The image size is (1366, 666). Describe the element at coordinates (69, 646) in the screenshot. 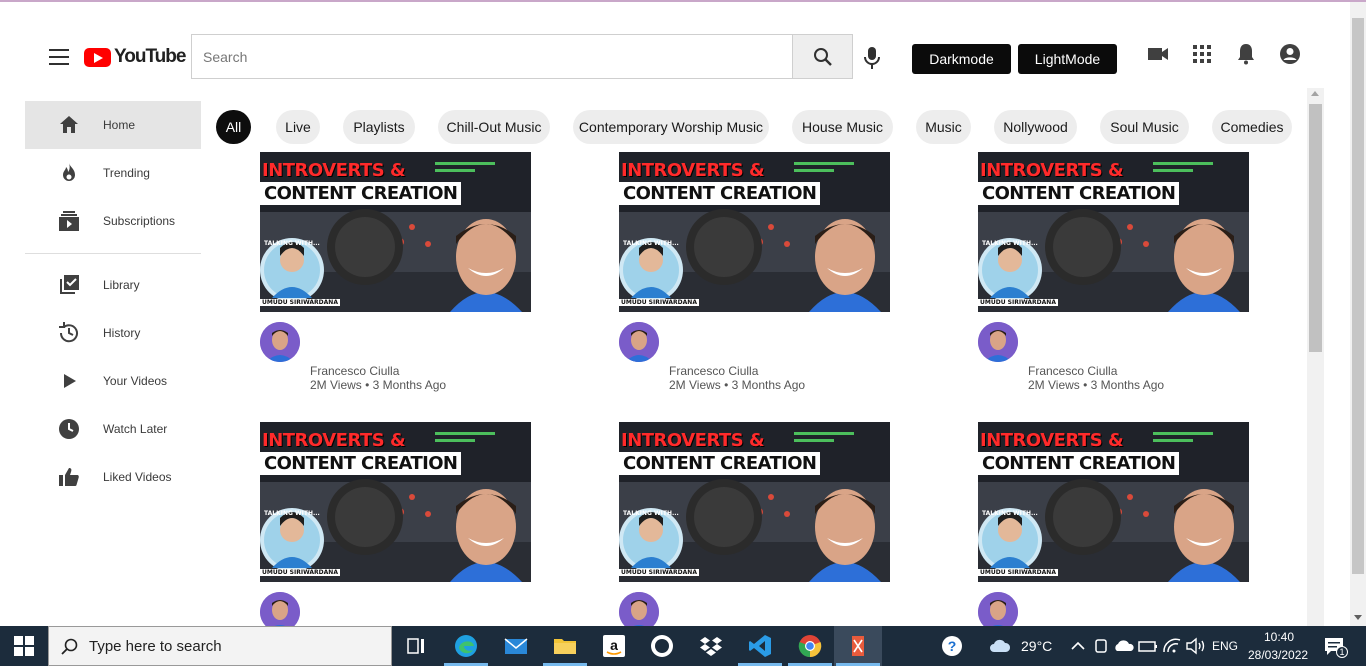

I see `search-icon` at that location.